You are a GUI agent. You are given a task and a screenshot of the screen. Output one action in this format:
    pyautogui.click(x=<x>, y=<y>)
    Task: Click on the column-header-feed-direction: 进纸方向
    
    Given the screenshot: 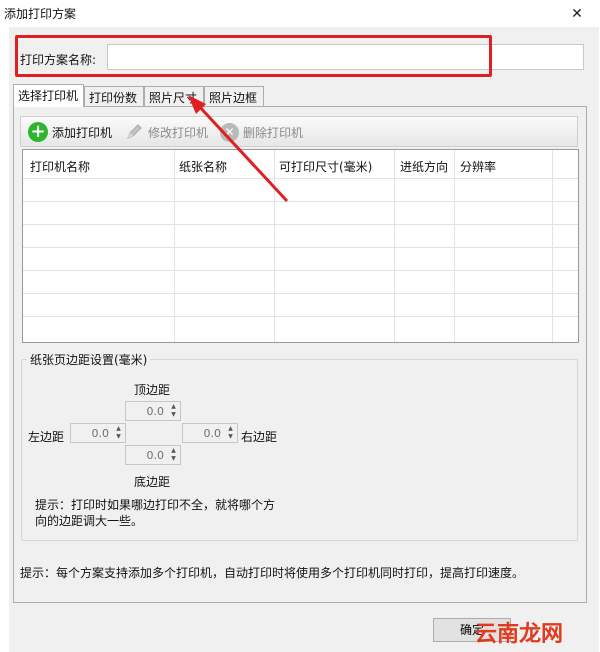 What is the action you would take?
    pyautogui.click(x=424, y=166)
    